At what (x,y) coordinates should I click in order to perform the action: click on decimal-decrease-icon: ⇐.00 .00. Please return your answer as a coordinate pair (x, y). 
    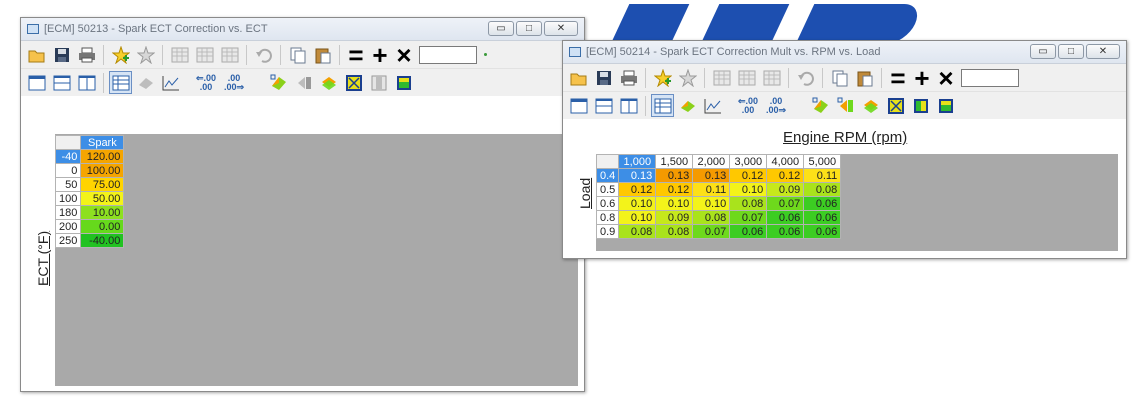
    Looking at the image, I should click on (206, 82).